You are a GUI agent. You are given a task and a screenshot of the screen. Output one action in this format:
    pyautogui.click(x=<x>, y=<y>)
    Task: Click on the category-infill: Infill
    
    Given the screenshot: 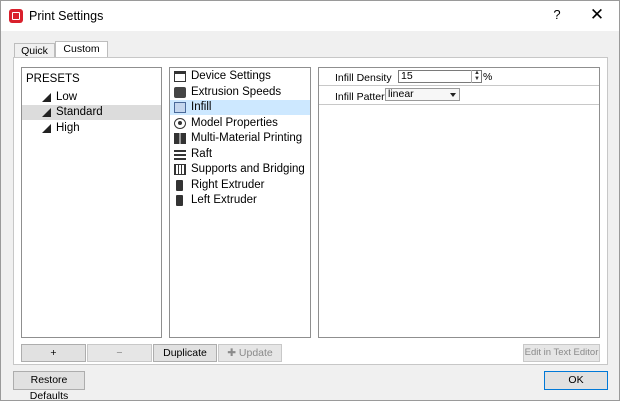 What is the action you would take?
    pyautogui.click(x=240, y=107)
    